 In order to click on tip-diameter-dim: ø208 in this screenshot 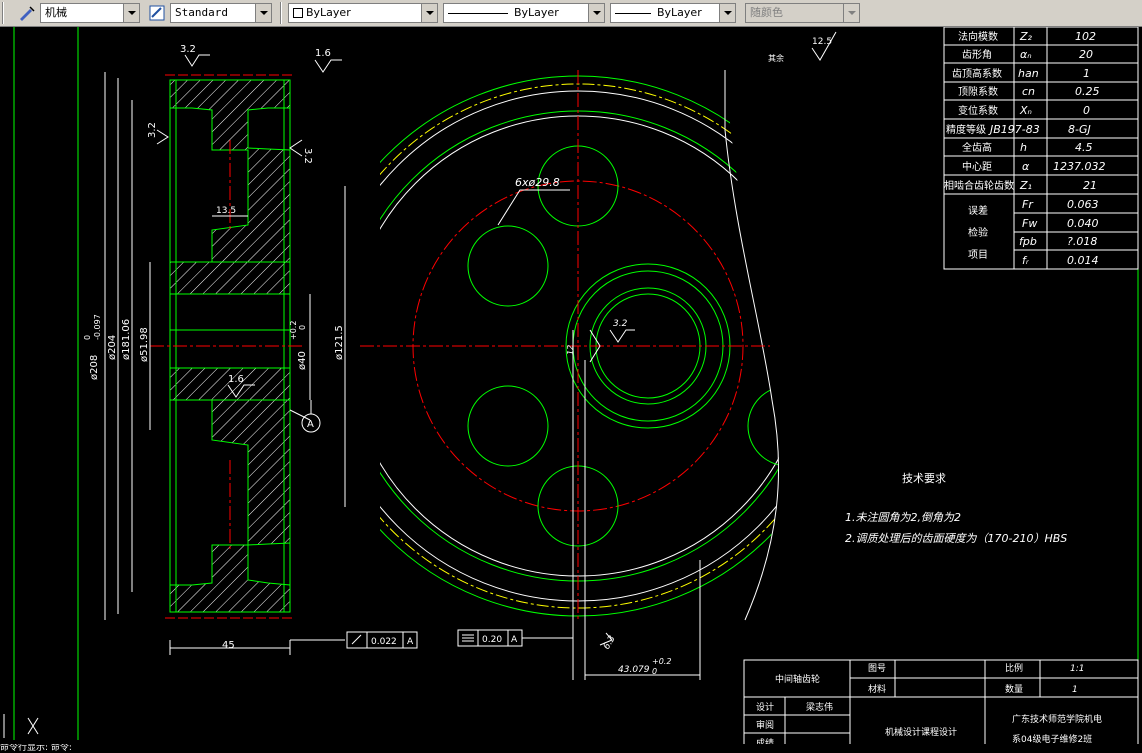, I will do `click(94, 367)`.